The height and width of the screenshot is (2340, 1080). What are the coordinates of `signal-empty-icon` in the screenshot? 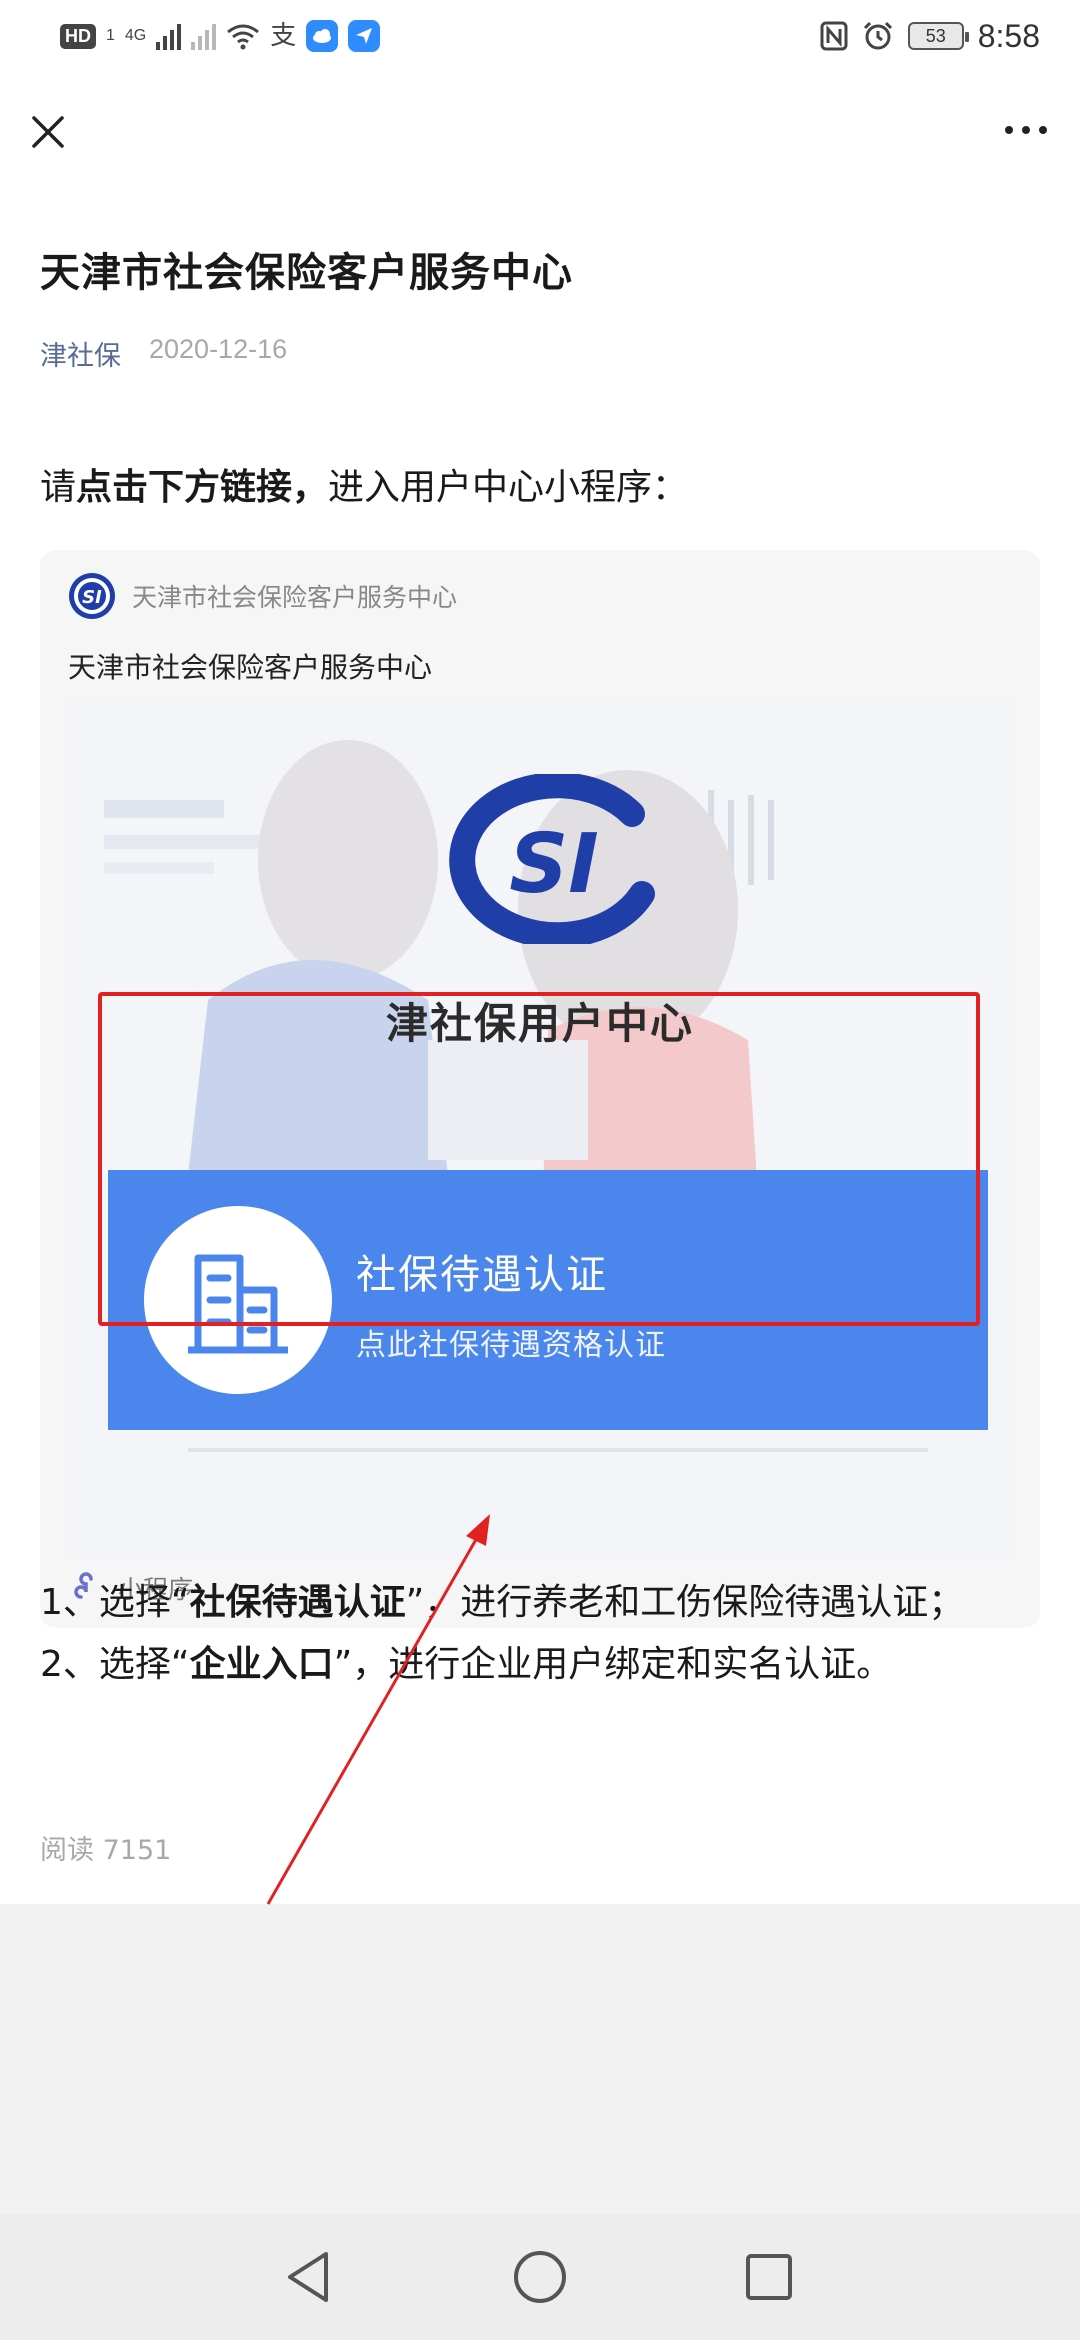 It's located at (204, 36).